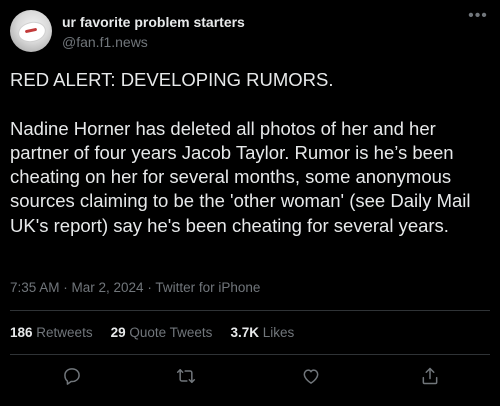  I want to click on share-button, so click(430, 376).